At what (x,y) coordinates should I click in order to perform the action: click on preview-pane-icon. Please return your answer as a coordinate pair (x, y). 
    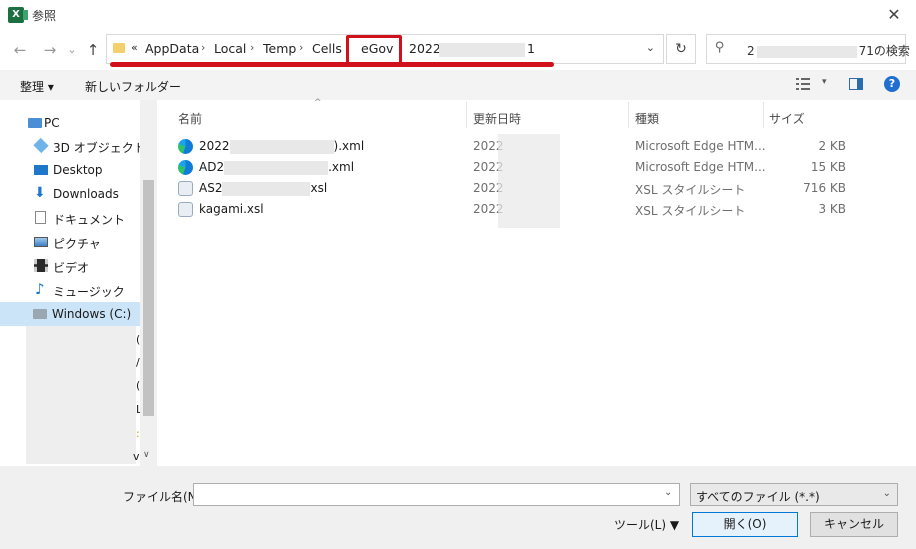
    Looking at the image, I should click on (856, 84).